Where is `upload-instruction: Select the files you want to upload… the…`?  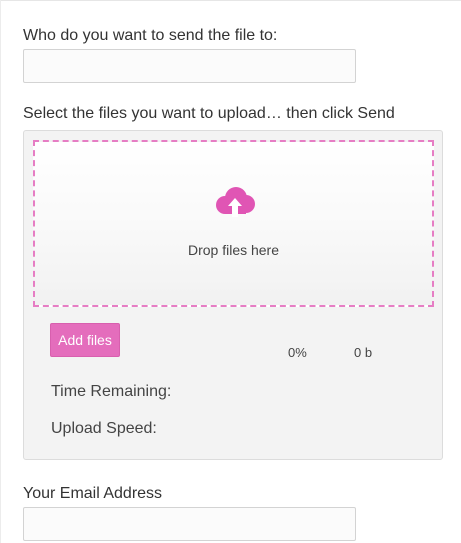 upload-instruction: Select the files you want to upload… the… is located at coordinates (209, 113).